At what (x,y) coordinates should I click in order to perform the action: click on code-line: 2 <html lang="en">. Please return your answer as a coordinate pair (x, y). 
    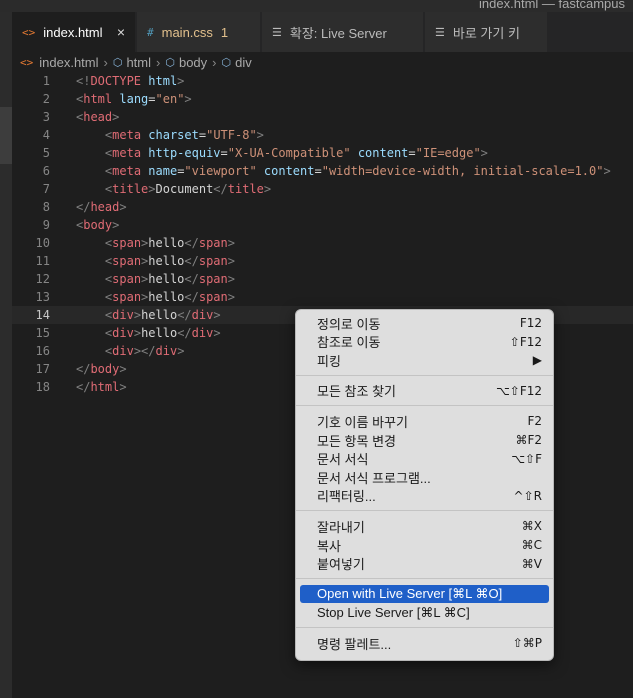
    Looking at the image, I should click on (322, 99).